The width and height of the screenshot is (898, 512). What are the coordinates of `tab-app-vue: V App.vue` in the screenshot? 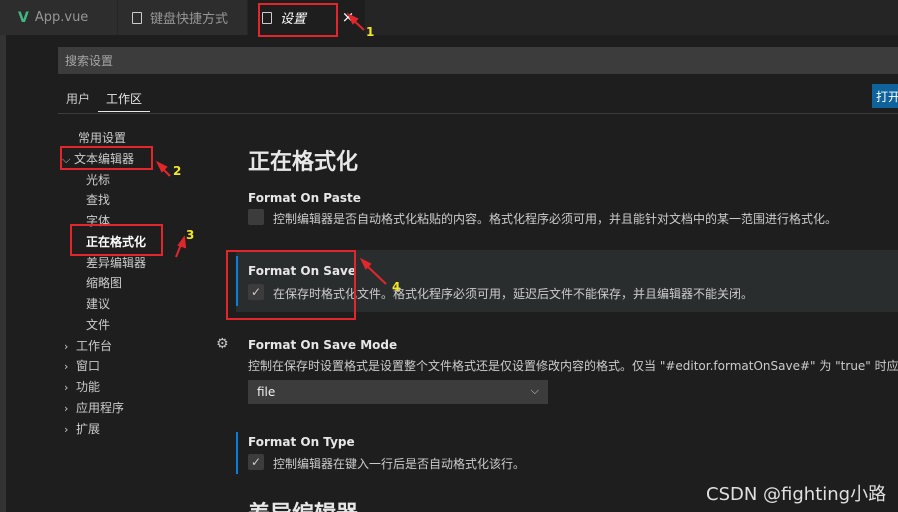 It's located at (59, 17).